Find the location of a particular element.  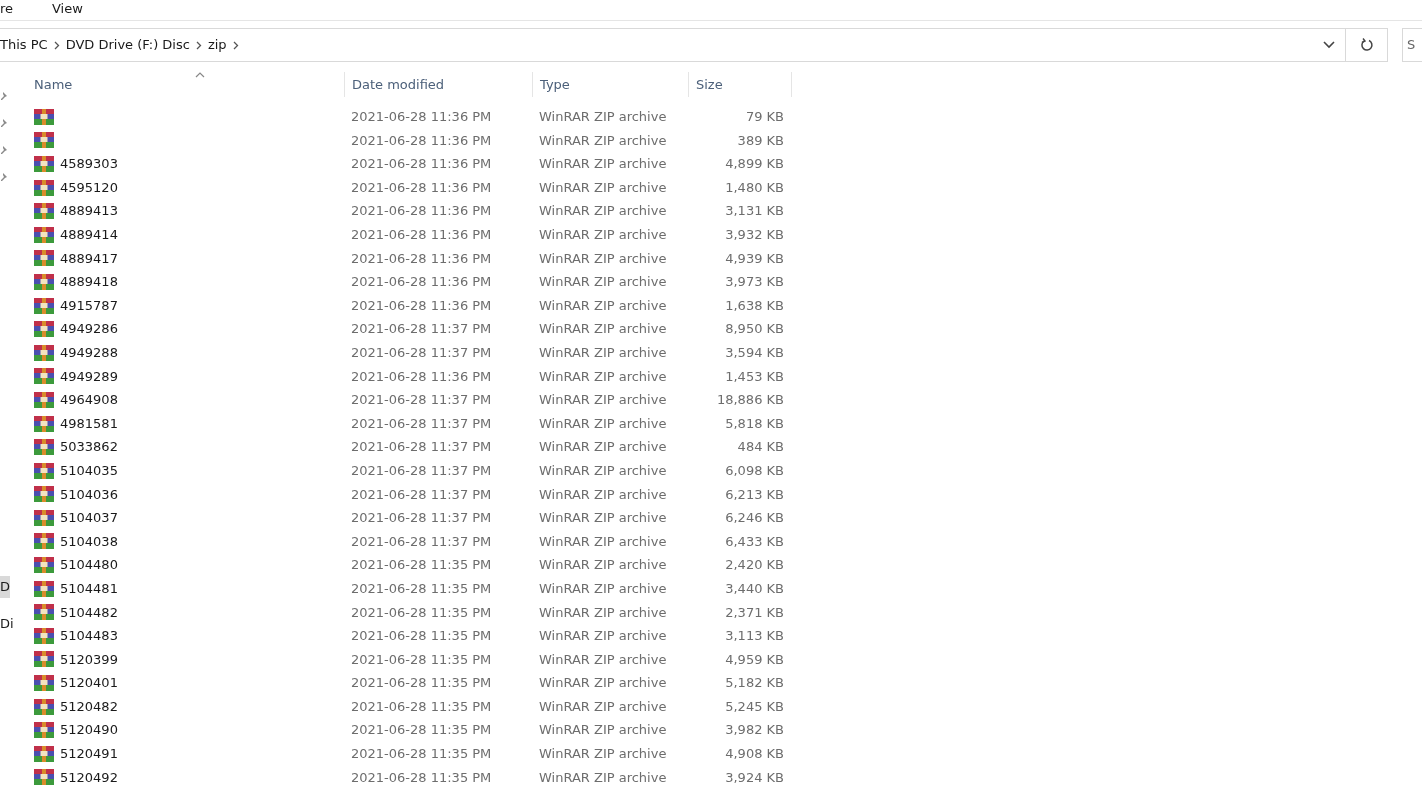

file-name: 5104035 is located at coordinates (89, 470).